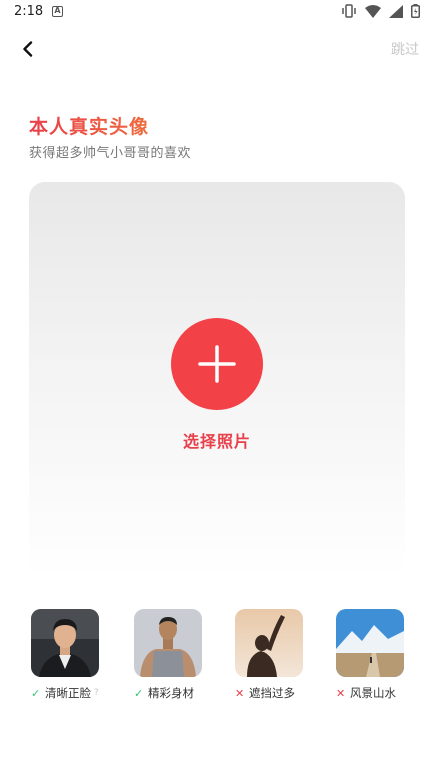  Describe the element at coordinates (217, 13) in the screenshot. I see `status-bar: 2:18 A` at that location.